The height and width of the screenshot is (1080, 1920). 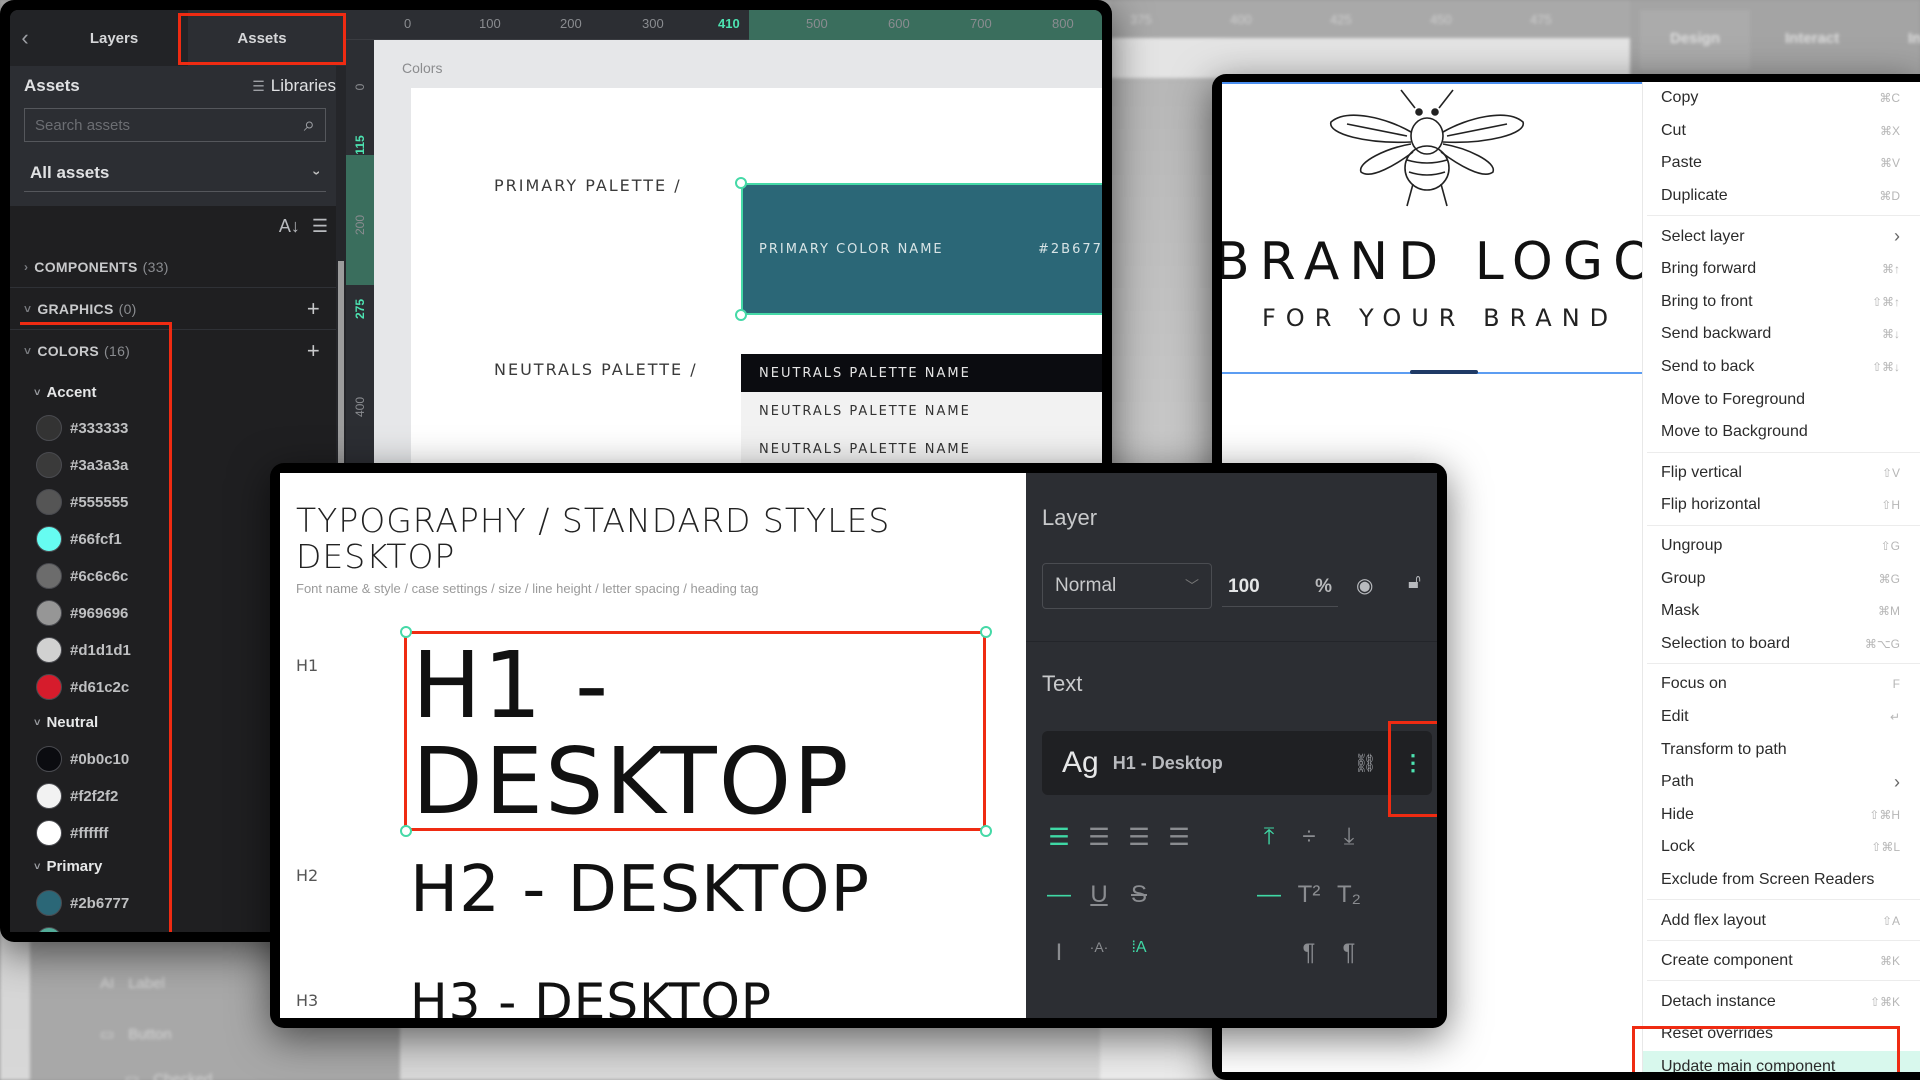 What do you see at coordinates (865, 449) in the screenshot?
I see `neutral-swatch-label: NEUTRALS PALETTE NAME` at bounding box center [865, 449].